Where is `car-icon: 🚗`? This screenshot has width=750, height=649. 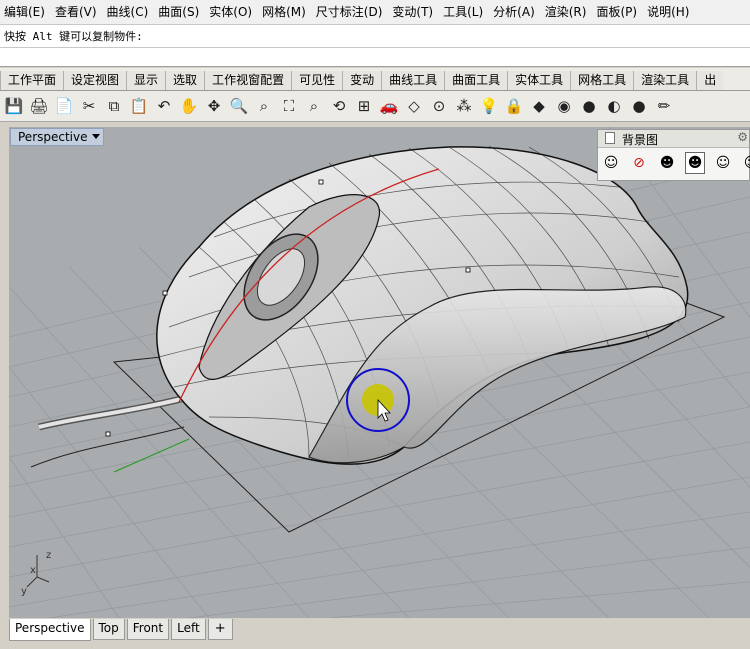
car-icon: 🚗 is located at coordinates (389, 106).